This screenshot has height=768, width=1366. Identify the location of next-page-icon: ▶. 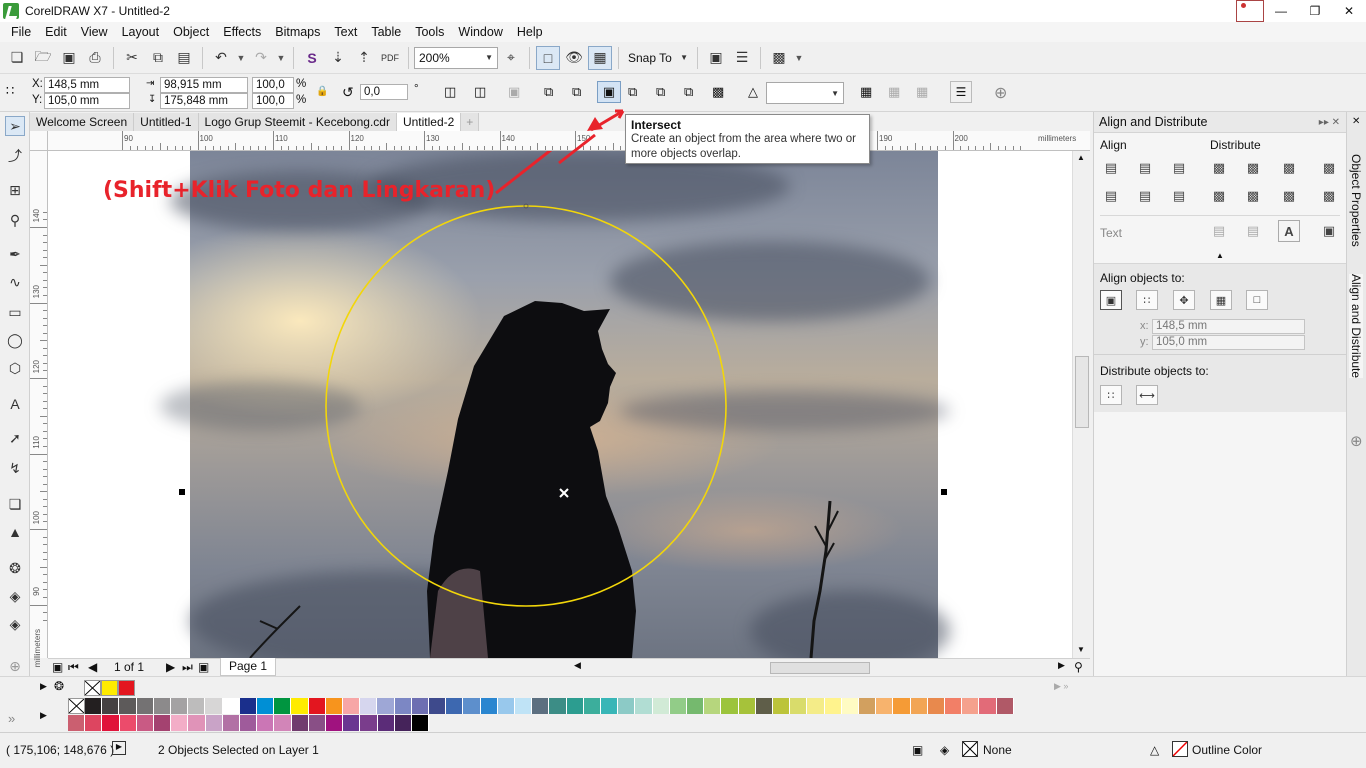
(170, 667).